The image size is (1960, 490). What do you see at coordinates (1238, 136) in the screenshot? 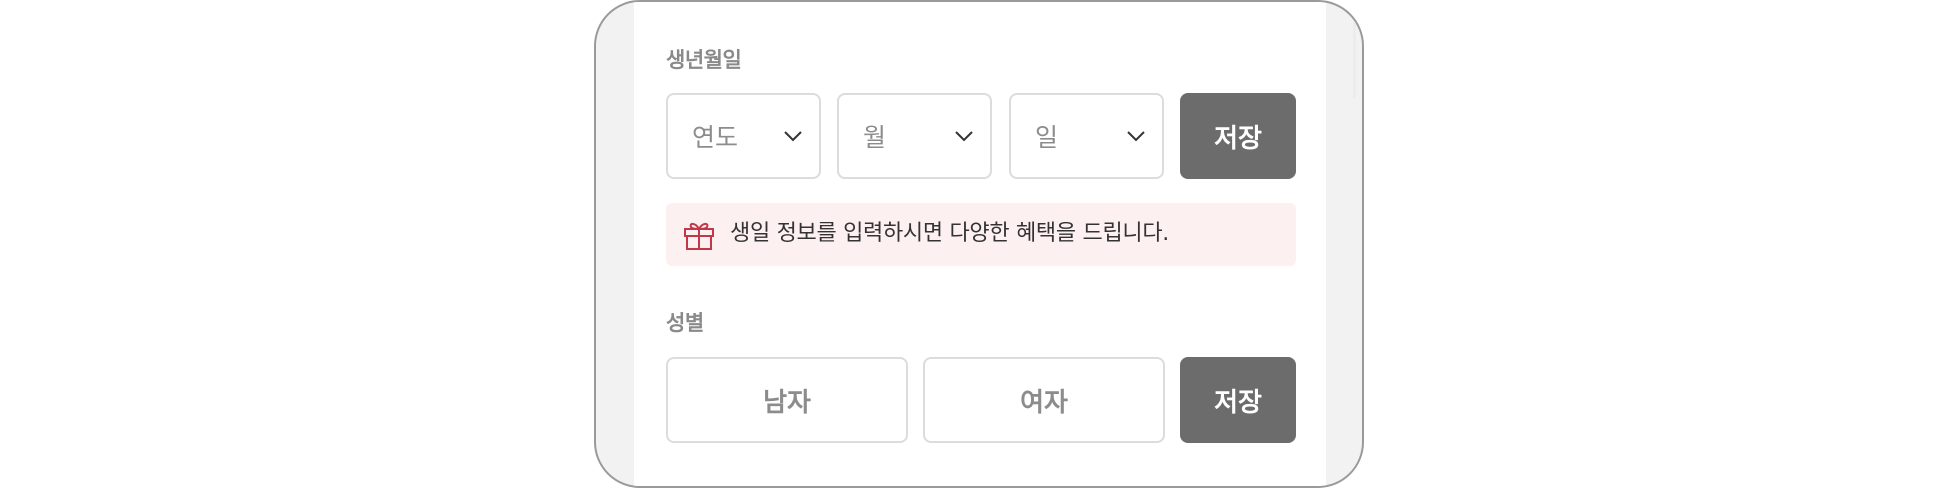
I see `birthday-save-button: 저장` at bounding box center [1238, 136].